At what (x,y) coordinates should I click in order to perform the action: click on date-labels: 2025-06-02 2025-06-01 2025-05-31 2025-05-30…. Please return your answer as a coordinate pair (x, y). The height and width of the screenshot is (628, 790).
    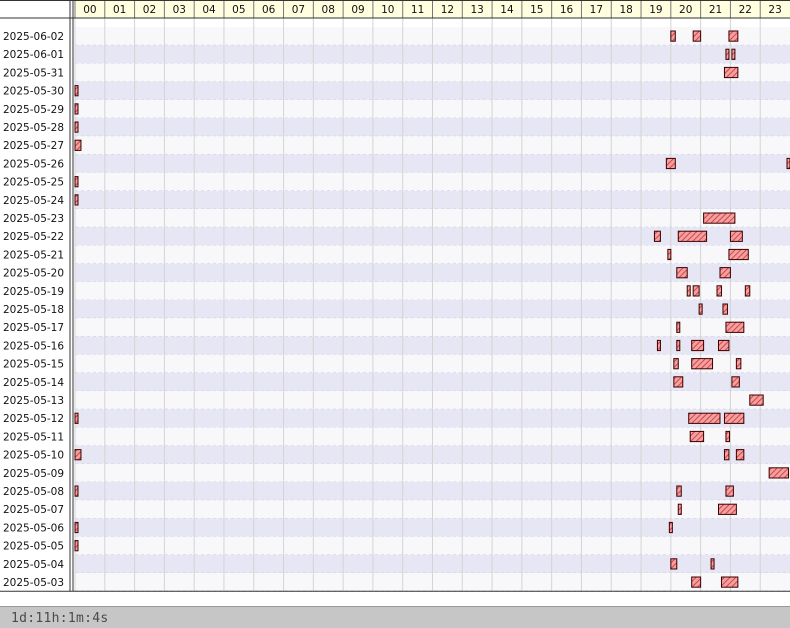
    Looking at the image, I should click on (33, 310).